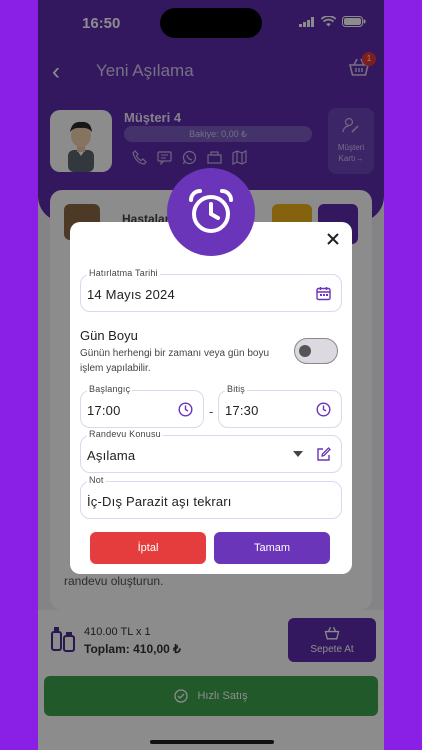  I want to click on note-value: İç-Dış Parazit aşı tekrarı, so click(159, 501).